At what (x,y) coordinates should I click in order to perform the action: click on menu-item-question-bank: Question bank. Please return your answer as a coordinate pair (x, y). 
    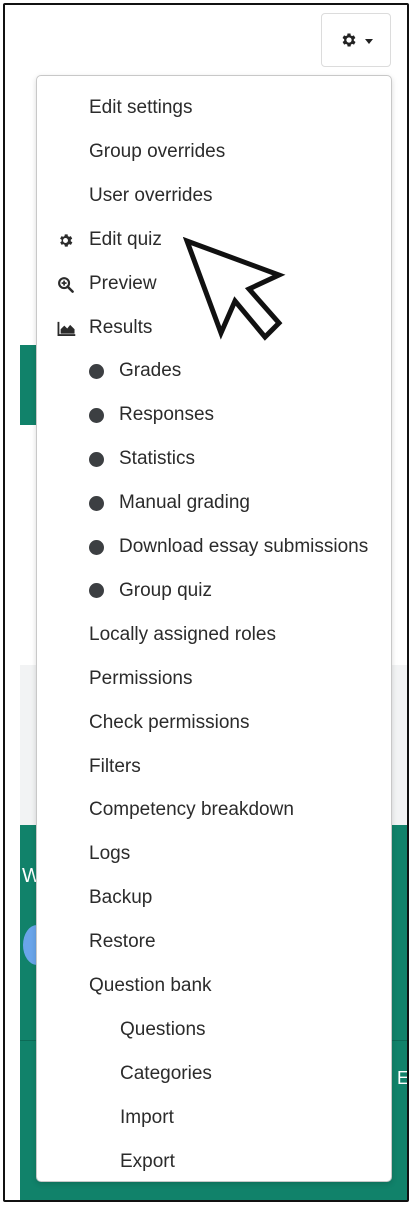
    Looking at the image, I should click on (214, 986).